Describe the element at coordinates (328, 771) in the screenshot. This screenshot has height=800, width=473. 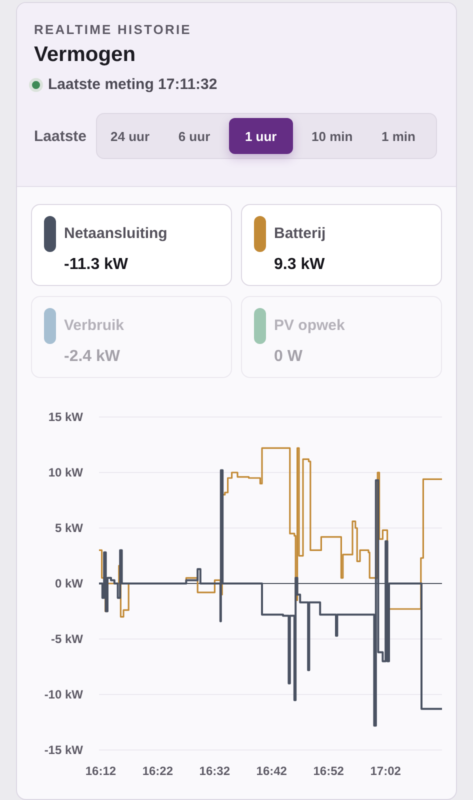
I see `axis-label: 16:52` at that location.